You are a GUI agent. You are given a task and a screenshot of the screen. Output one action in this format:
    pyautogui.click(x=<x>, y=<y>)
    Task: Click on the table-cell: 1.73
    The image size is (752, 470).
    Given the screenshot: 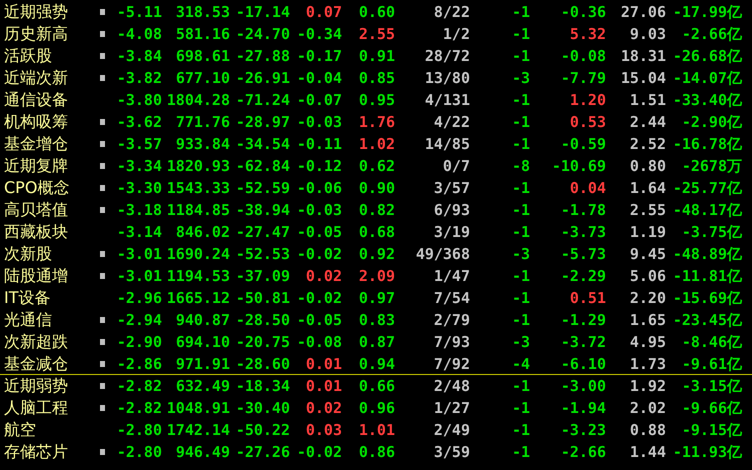 What is the action you would take?
    pyautogui.click(x=648, y=364)
    